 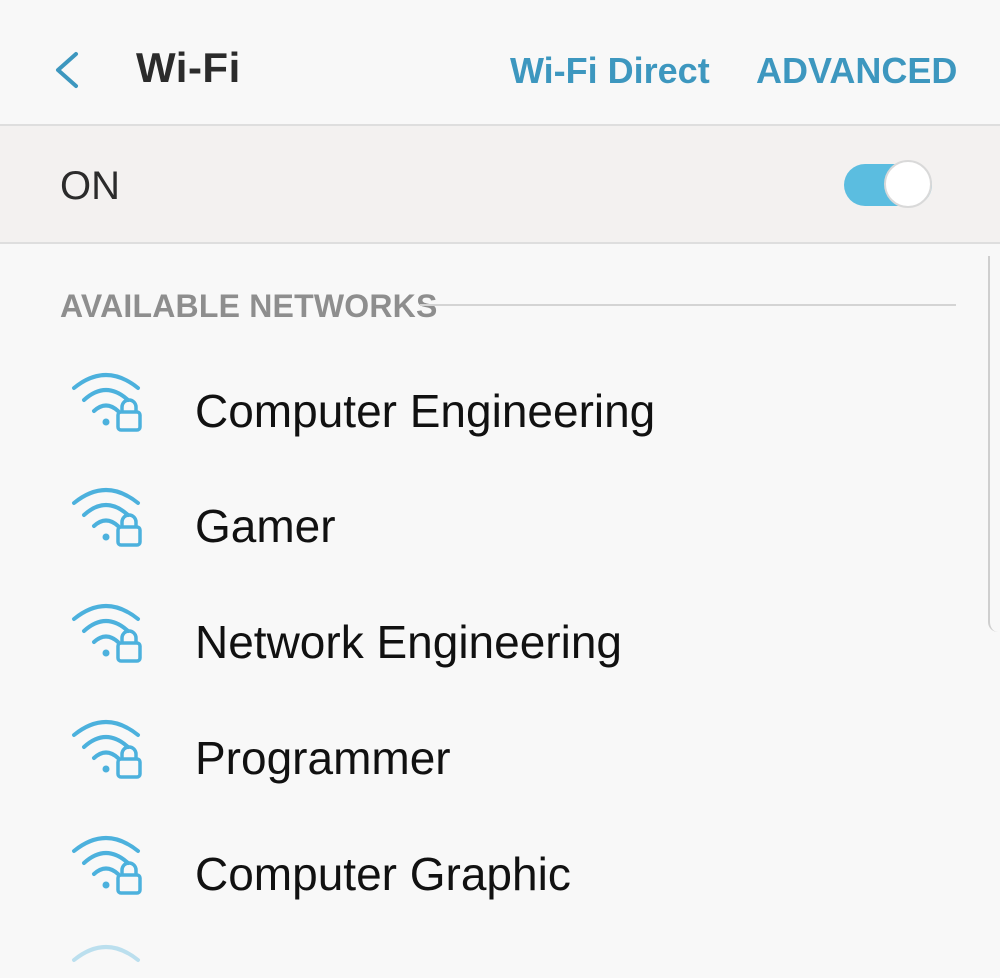 I want to click on available-networks-header: AVAILABLE NETWORKS, so click(x=249, y=306).